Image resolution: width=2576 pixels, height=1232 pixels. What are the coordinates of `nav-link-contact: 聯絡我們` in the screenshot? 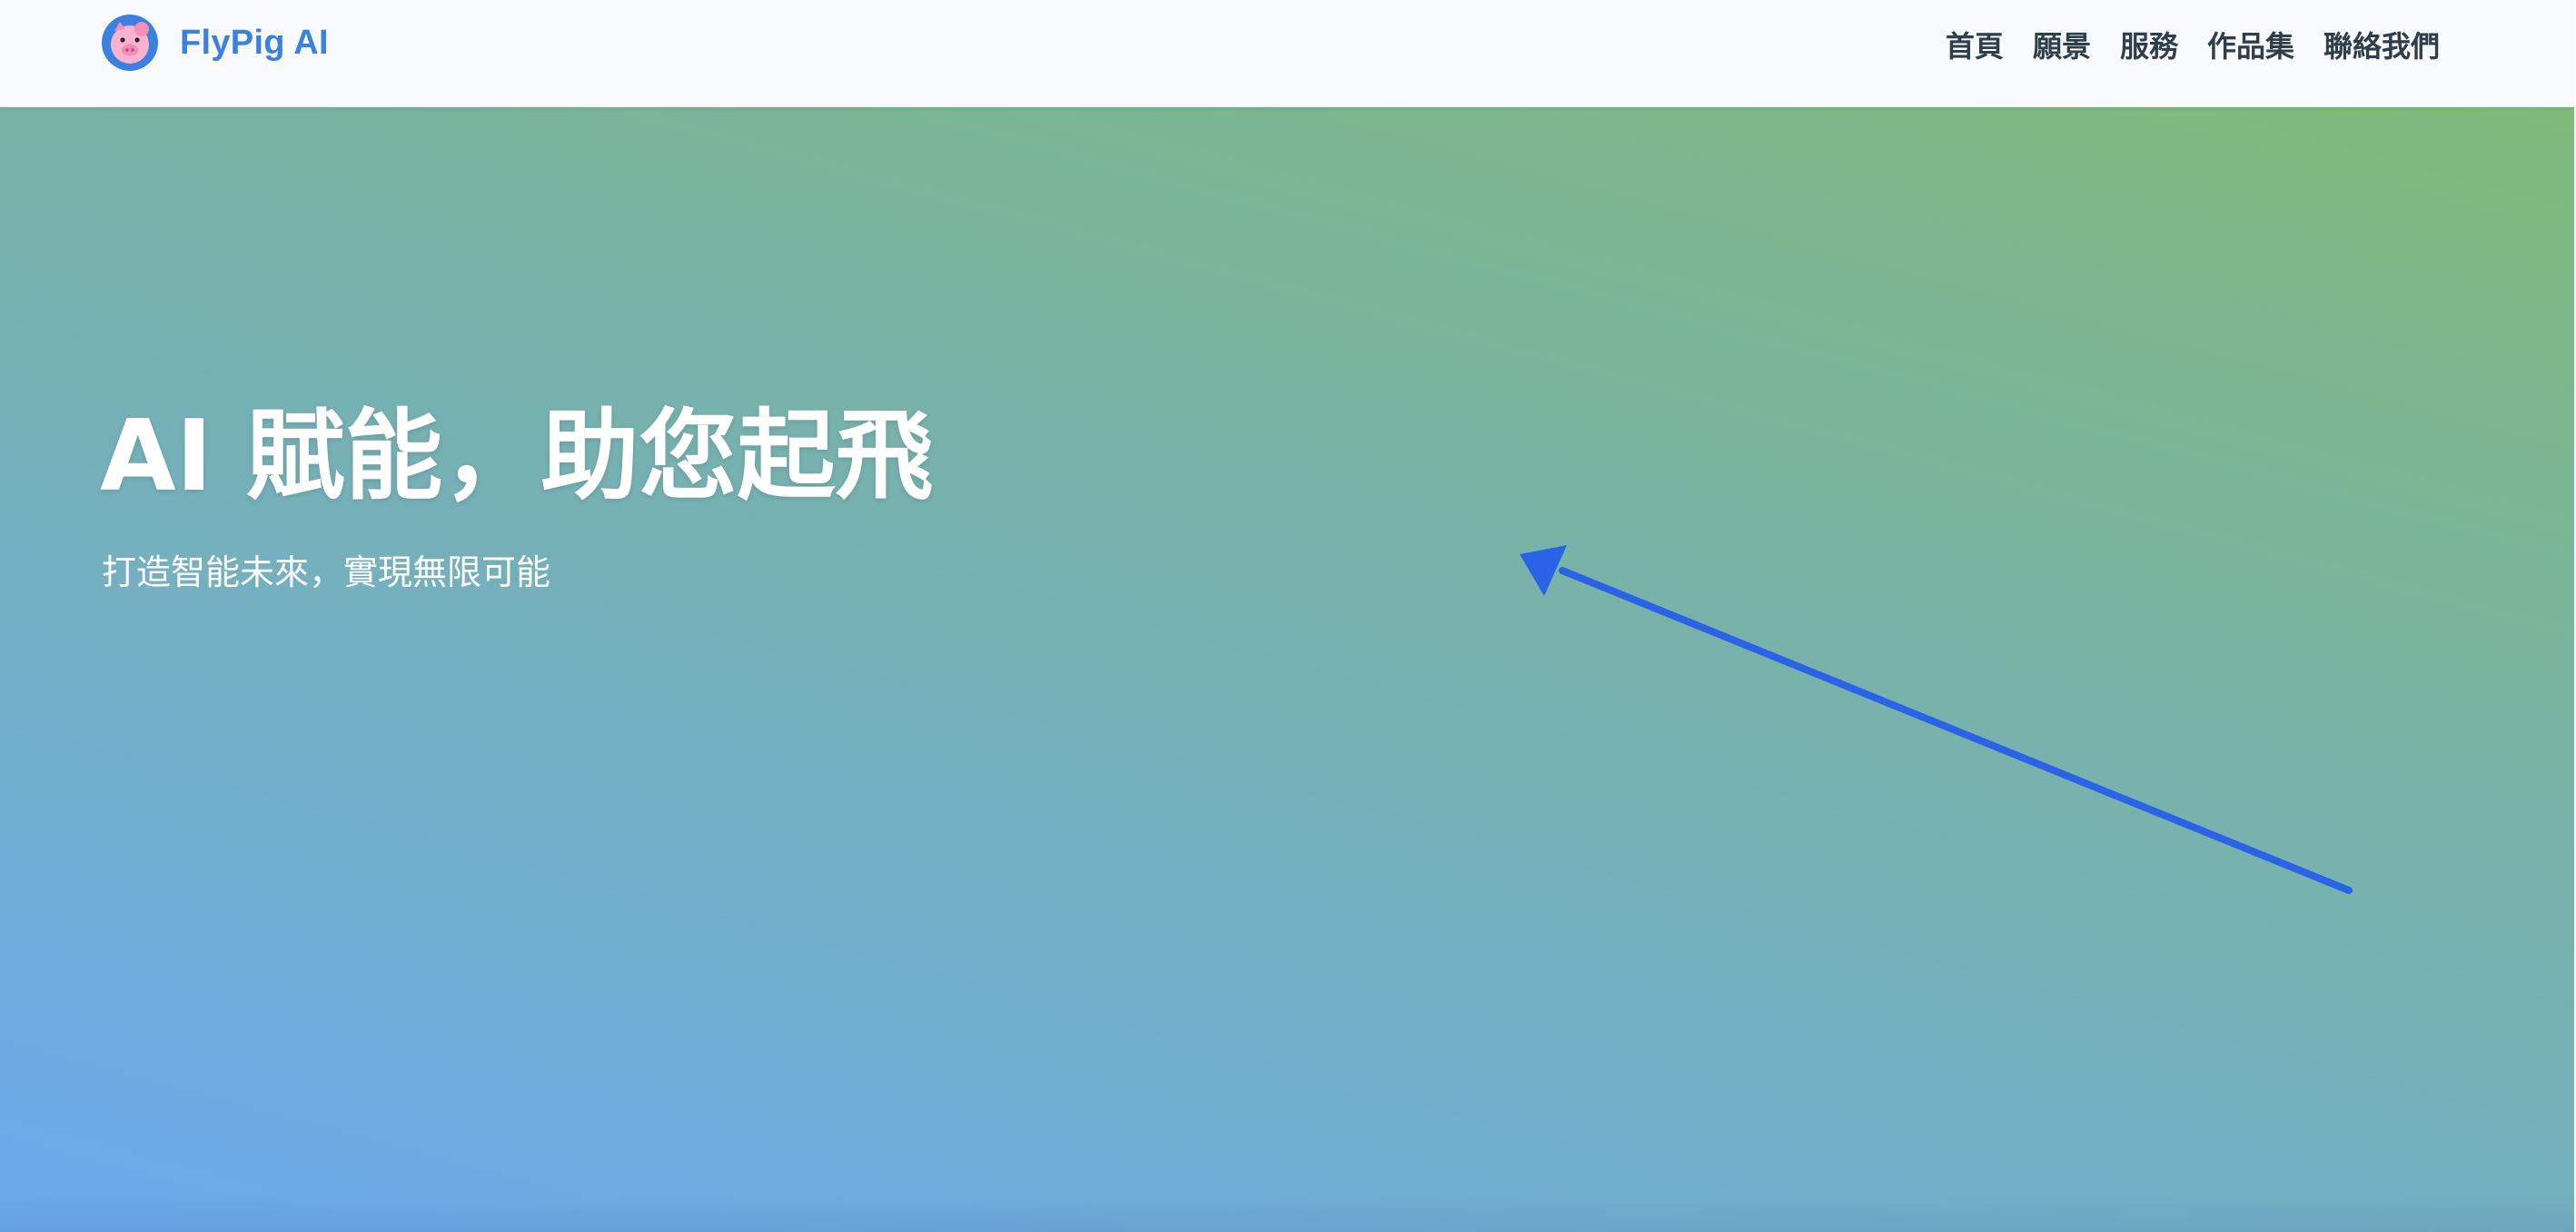 It's located at (2381, 46).